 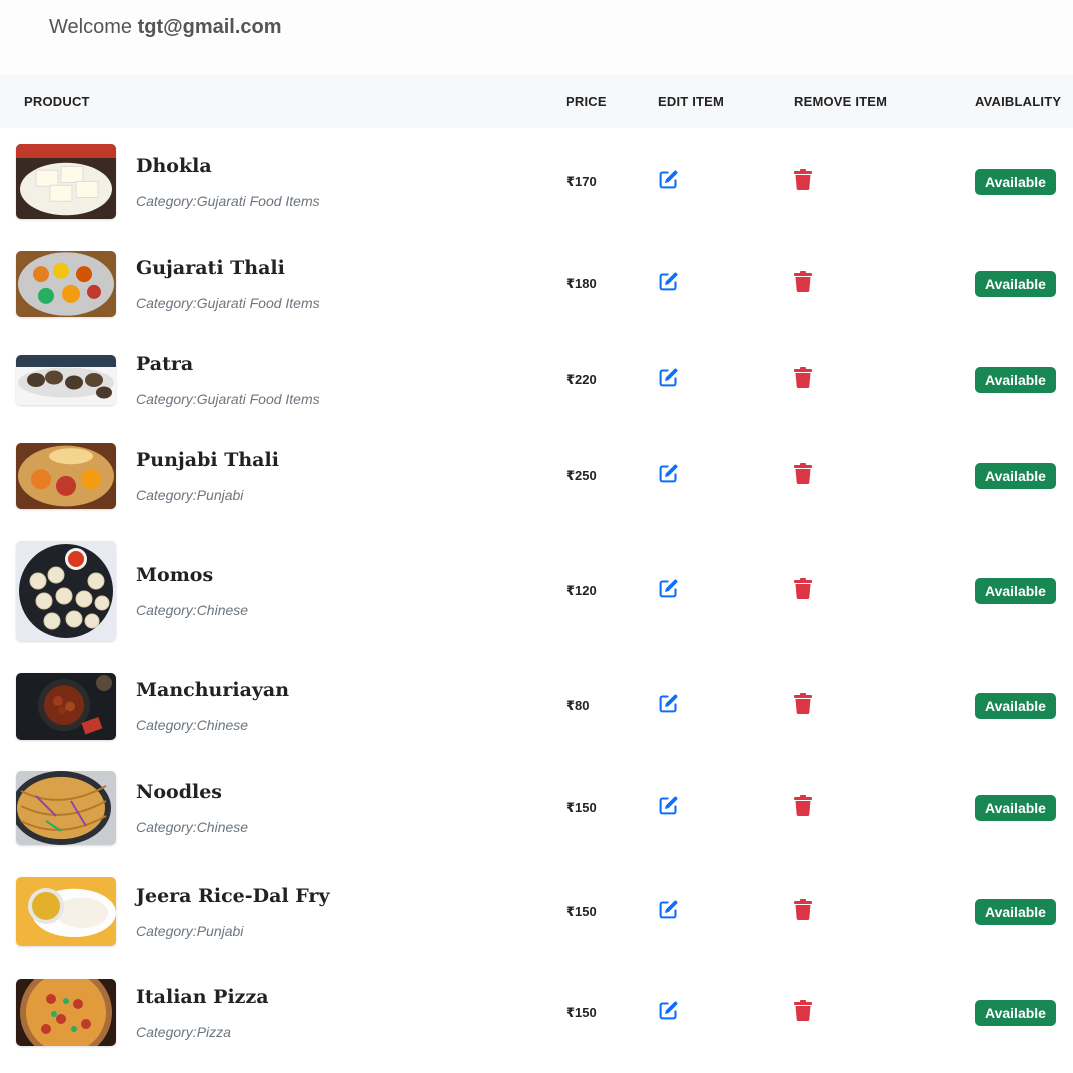 What do you see at coordinates (202, 996) in the screenshot?
I see `product-name: Italian Pizza` at bounding box center [202, 996].